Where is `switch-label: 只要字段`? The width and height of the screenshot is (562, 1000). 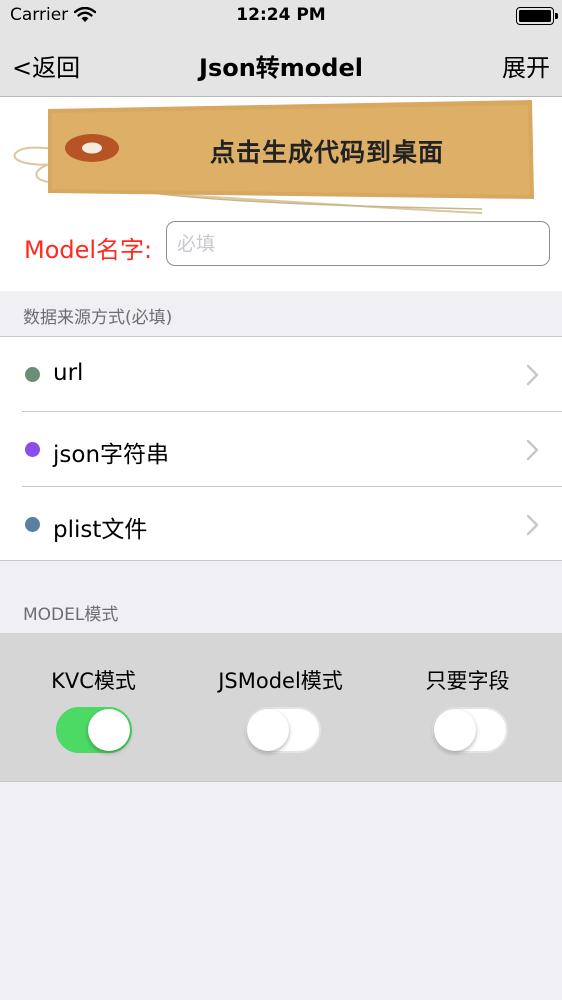 switch-label: 只要字段 is located at coordinates (467, 681).